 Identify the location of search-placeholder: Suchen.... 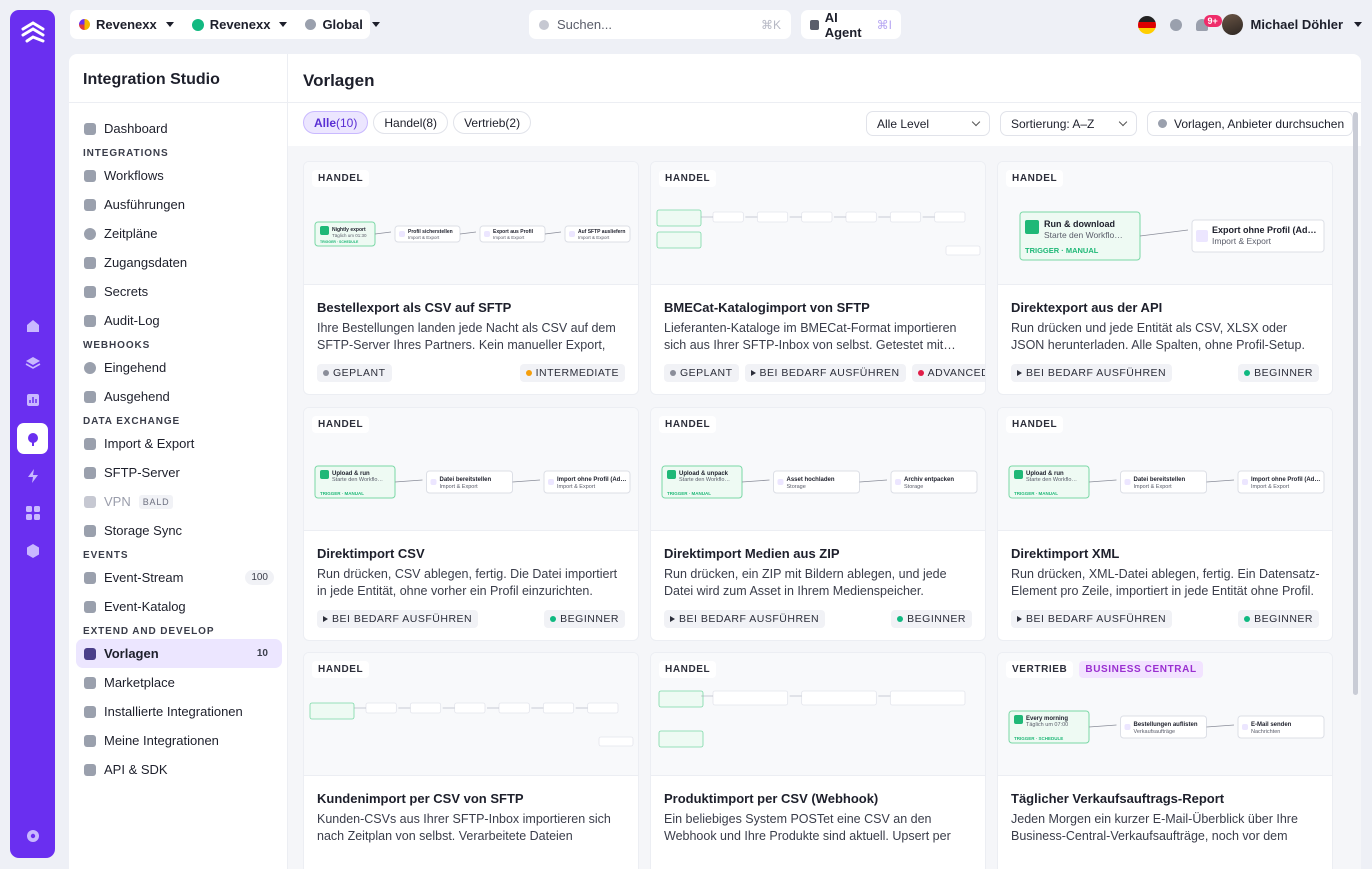
(584, 24).